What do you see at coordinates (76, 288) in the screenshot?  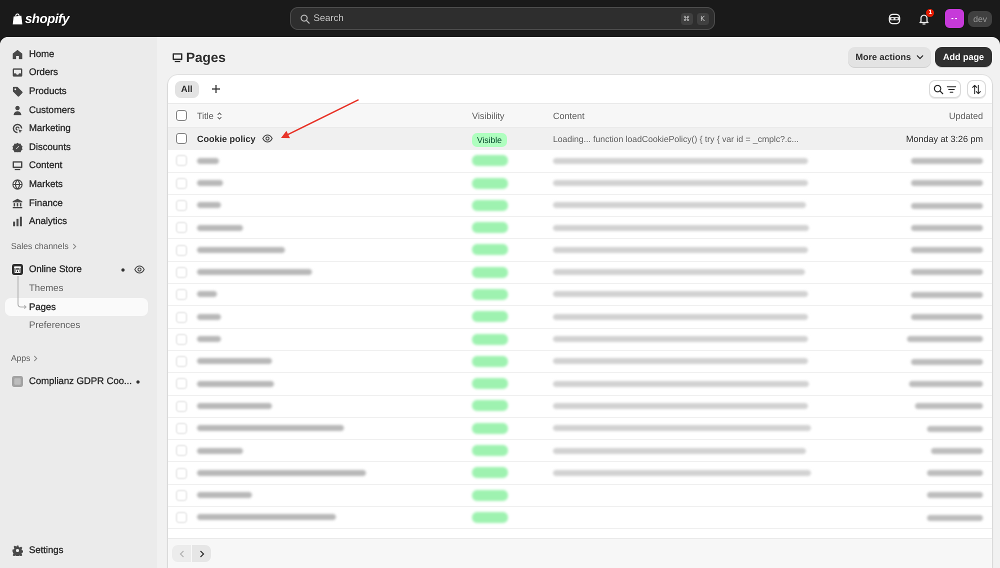 I see `nav-subitem: Themes` at bounding box center [76, 288].